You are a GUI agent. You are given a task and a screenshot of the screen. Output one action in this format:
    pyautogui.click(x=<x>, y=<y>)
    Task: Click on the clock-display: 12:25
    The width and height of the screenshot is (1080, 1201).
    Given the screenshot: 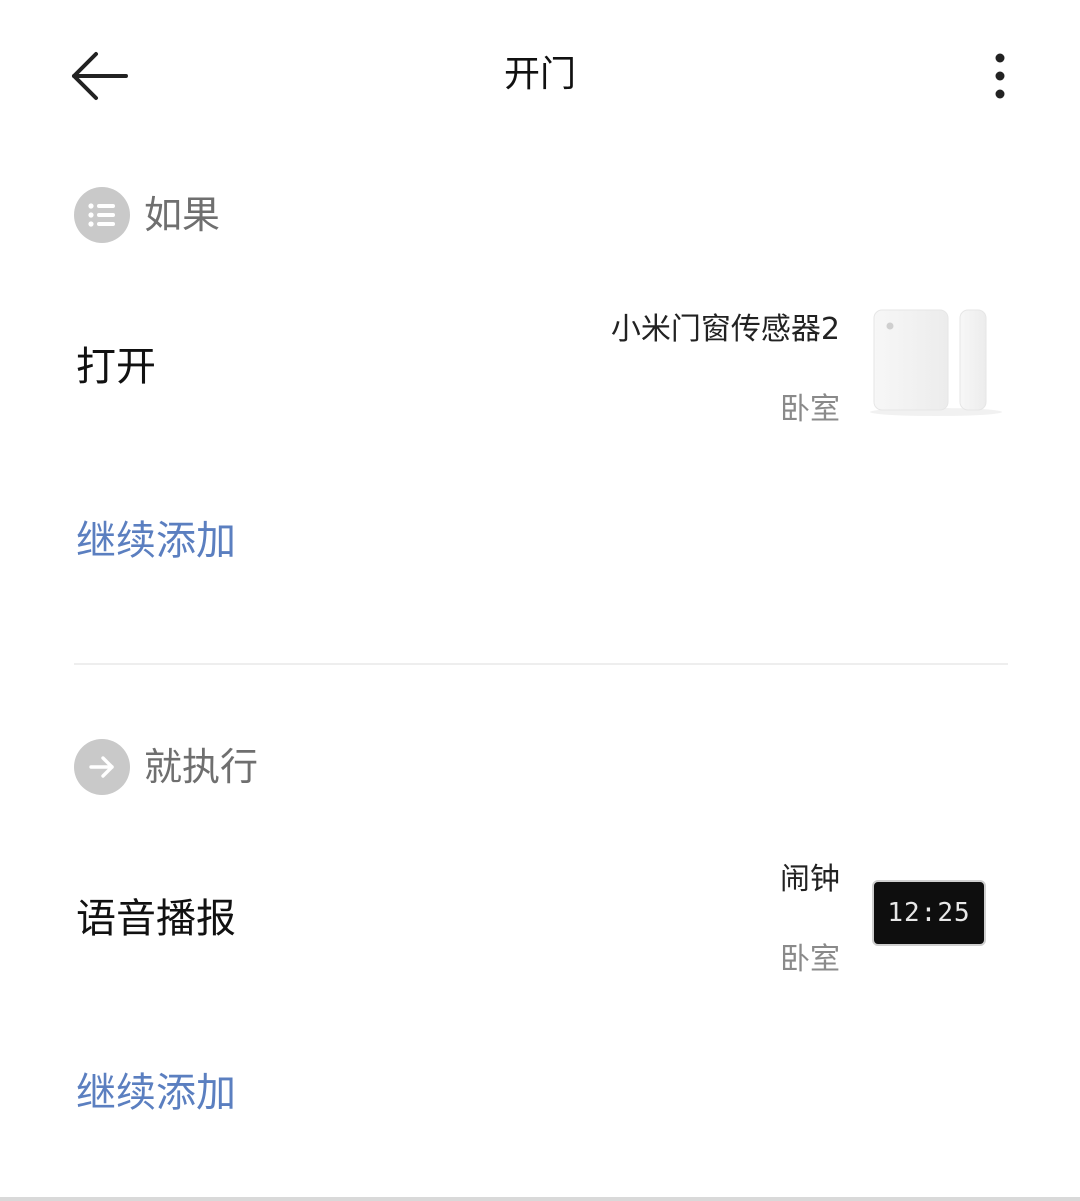 What is the action you would take?
    pyautogui.click(x=929, y=913)
    